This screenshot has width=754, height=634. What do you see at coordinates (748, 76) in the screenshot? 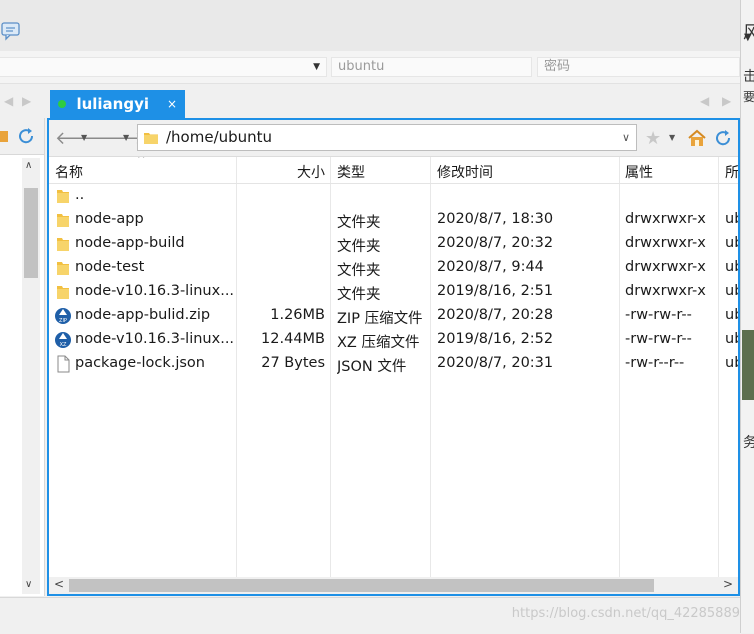
I see `side-glyph: 击` at bounding box center [748, 76].